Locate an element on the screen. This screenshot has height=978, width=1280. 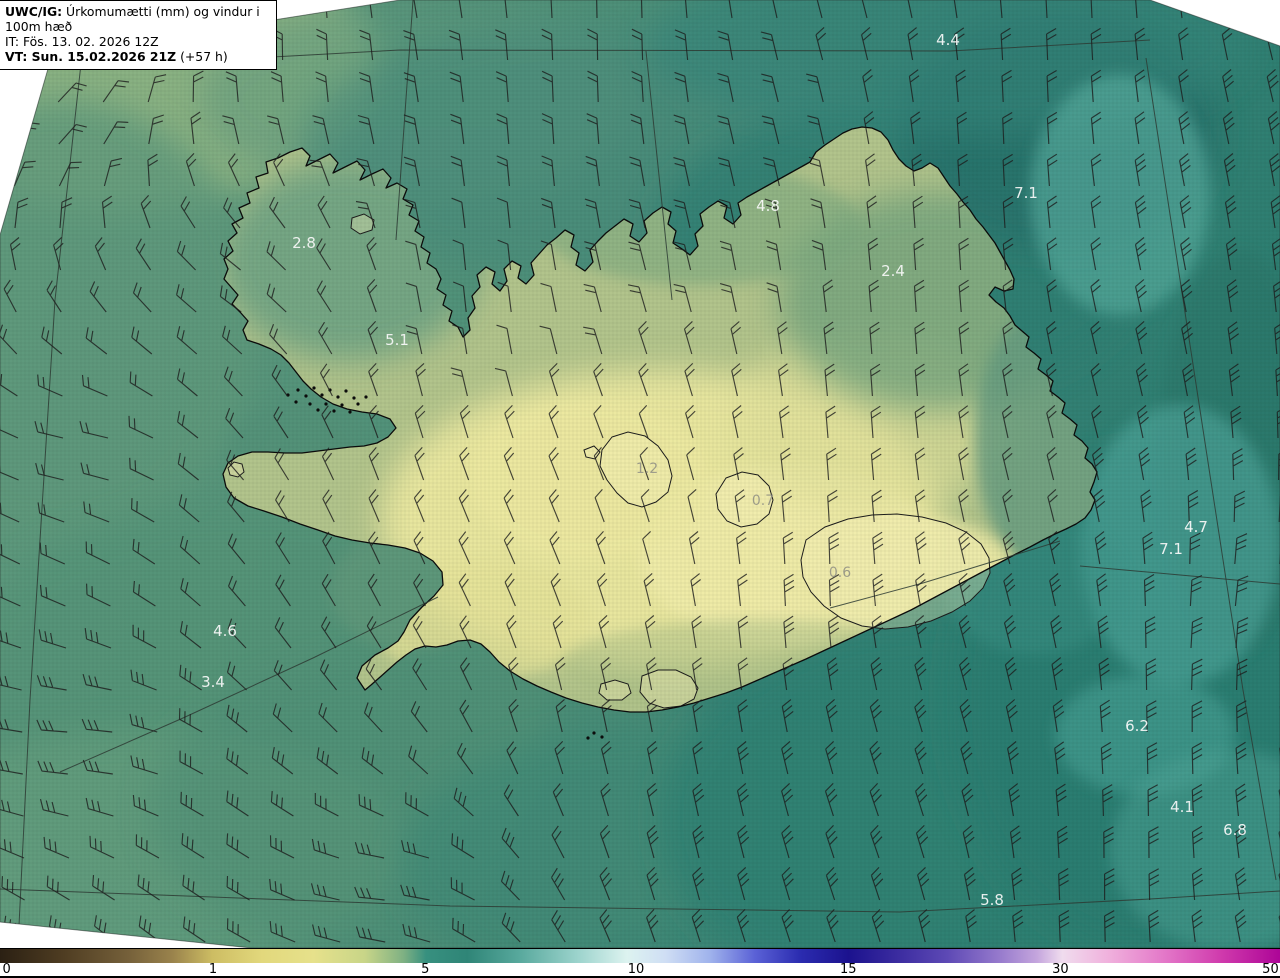
colorbar-tick-label: 1 is located at coordinates (213, 969).